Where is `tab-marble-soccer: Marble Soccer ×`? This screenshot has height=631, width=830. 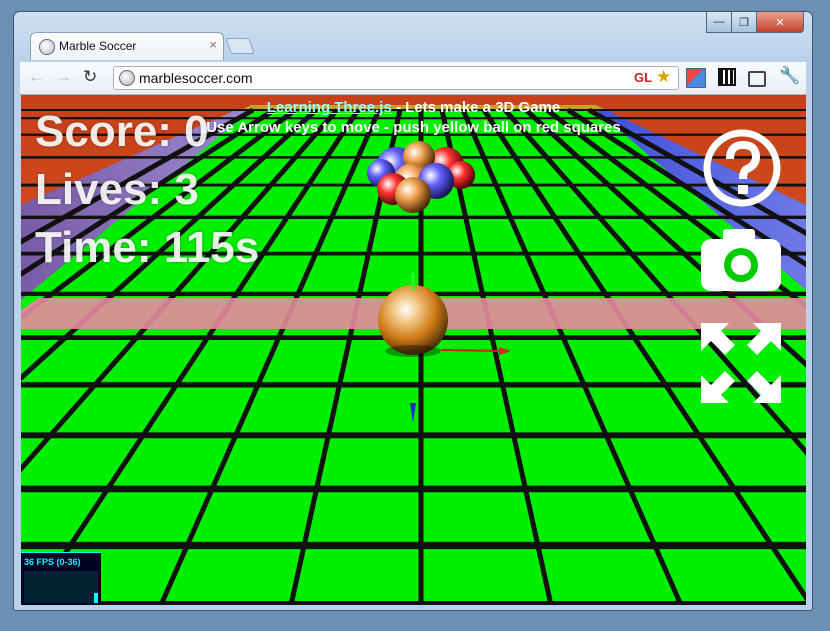
tab-marble-soccer: Marble Soccer × is located at coordinates (127, 46).